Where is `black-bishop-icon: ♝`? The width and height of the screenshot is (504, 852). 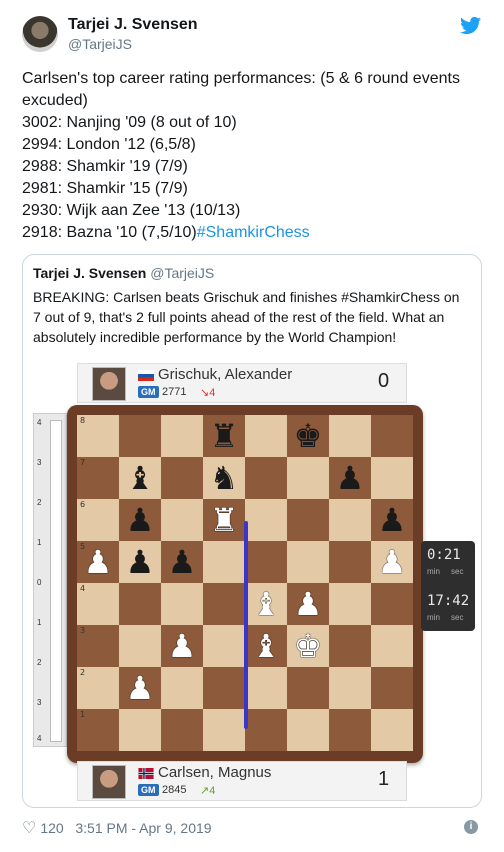
black-bishop-icon: ♝ is located at coordinates (140, 478).